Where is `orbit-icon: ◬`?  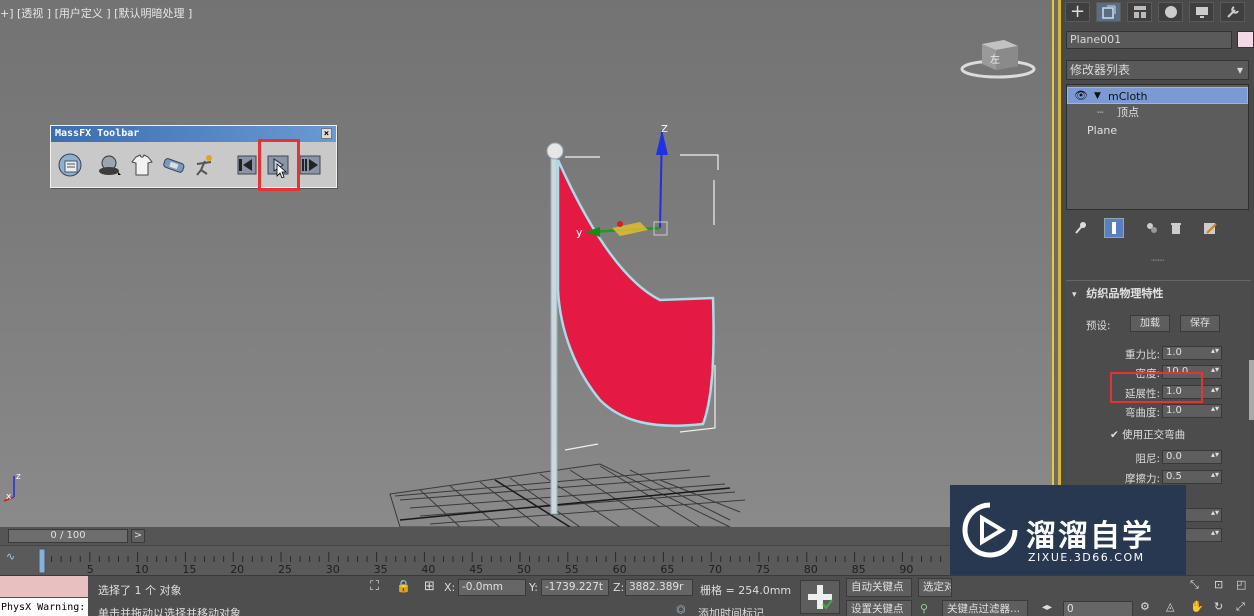
orbit-icon: ◬ is located at coordinates (1170, 606).